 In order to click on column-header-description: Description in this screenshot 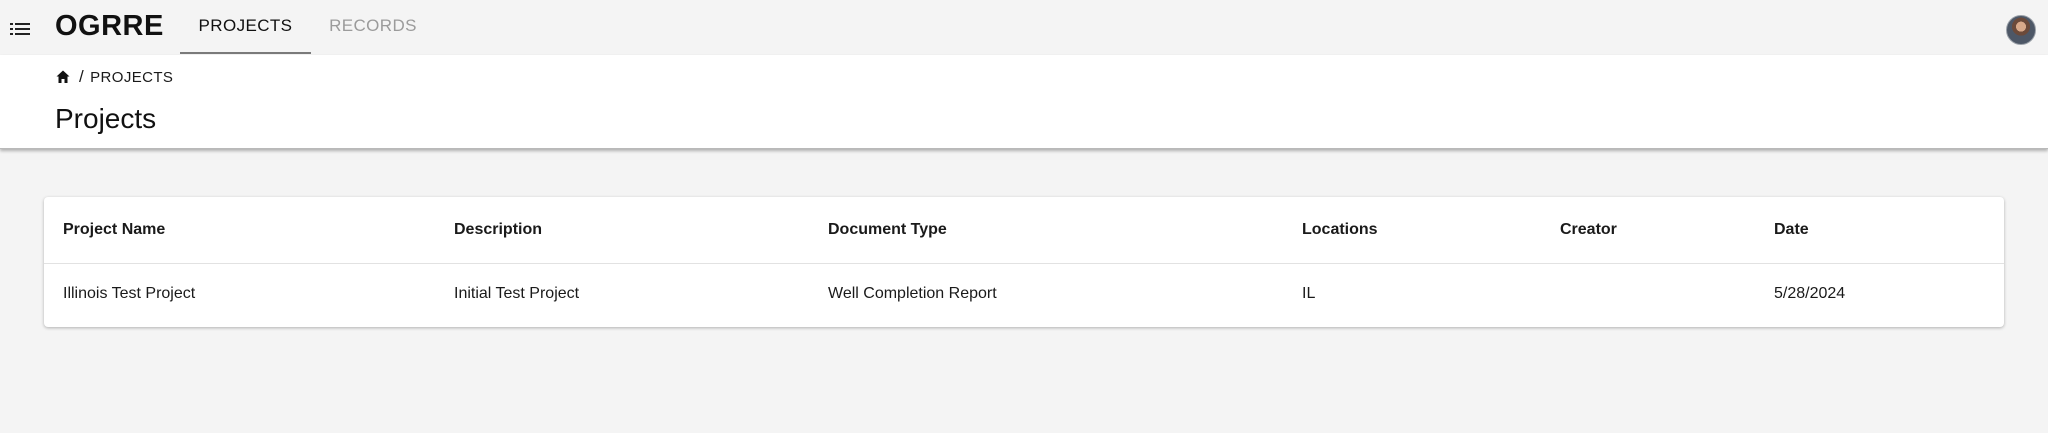, I will do `click(498, 230)`.